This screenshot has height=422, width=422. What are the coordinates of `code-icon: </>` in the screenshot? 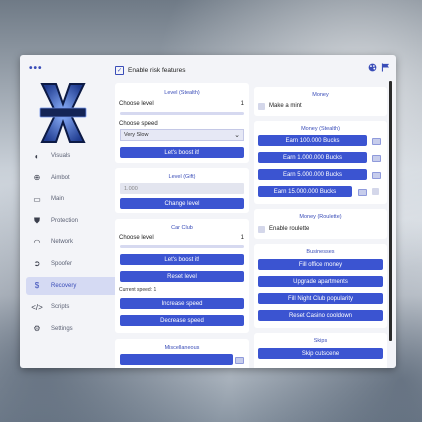 It's located at (37, 307).